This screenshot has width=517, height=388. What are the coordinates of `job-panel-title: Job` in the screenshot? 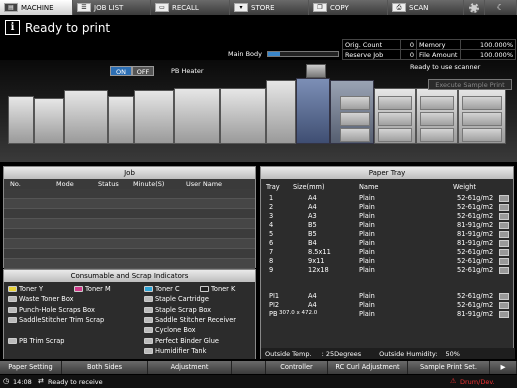 It's located at (129, 173).